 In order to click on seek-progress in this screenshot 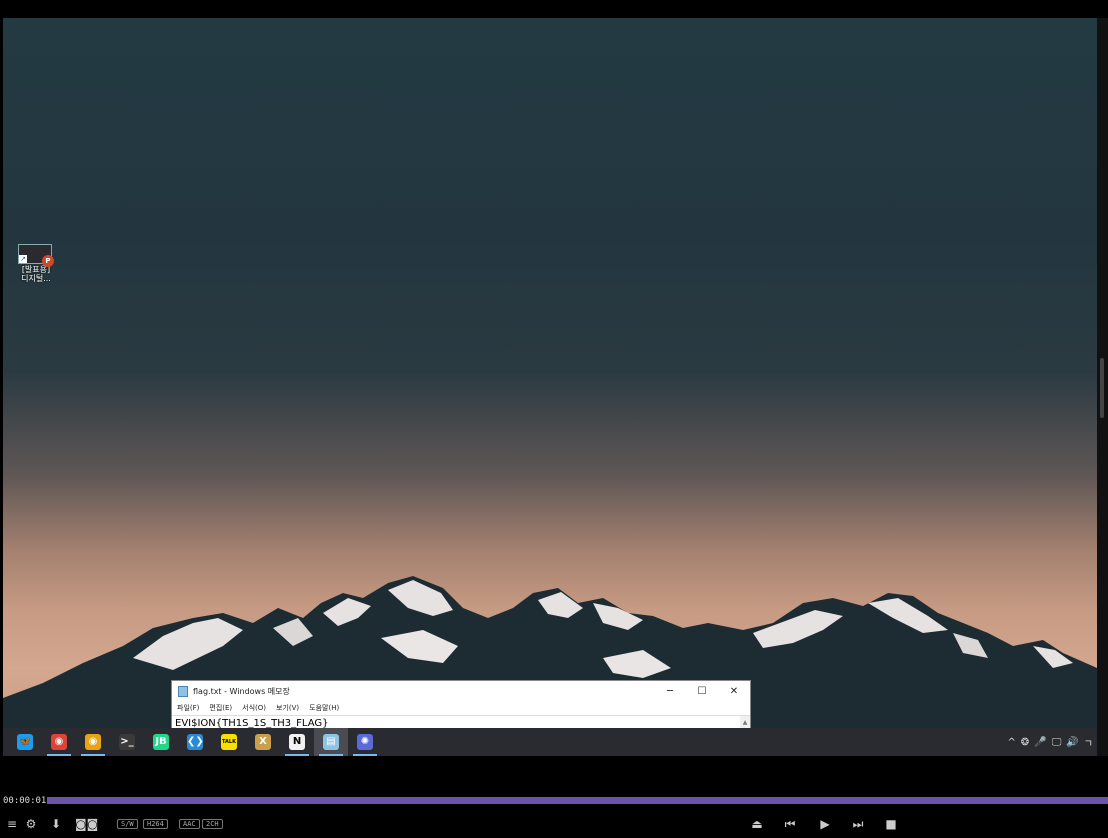, I will do `click(577, 800)`.